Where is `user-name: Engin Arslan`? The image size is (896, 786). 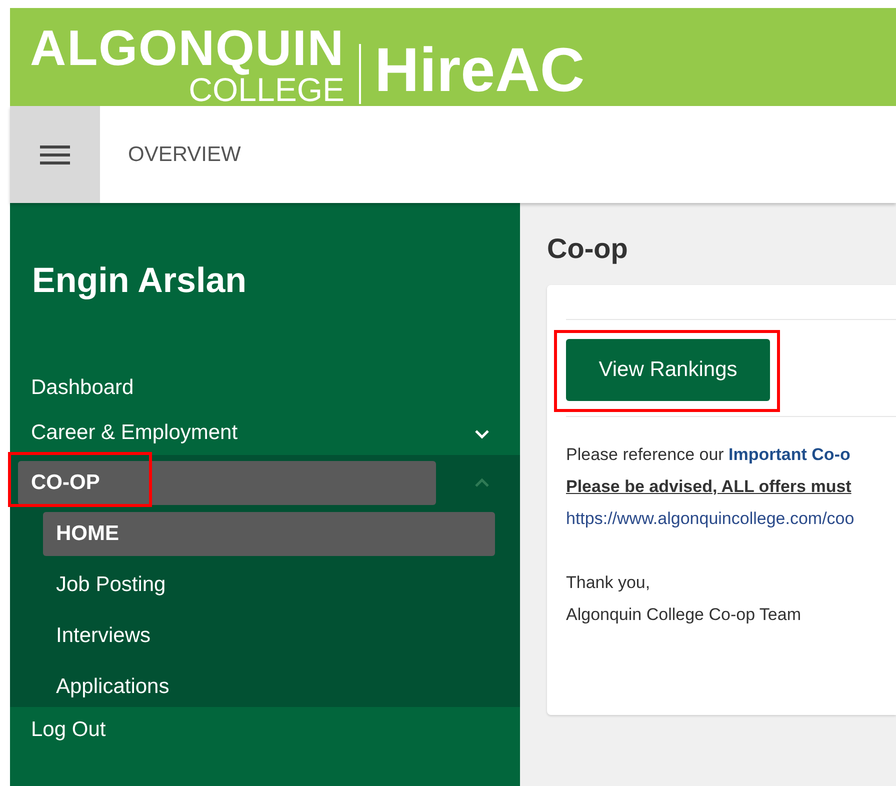 user-name: Engin Arslan is located at coordinates (139, 281).